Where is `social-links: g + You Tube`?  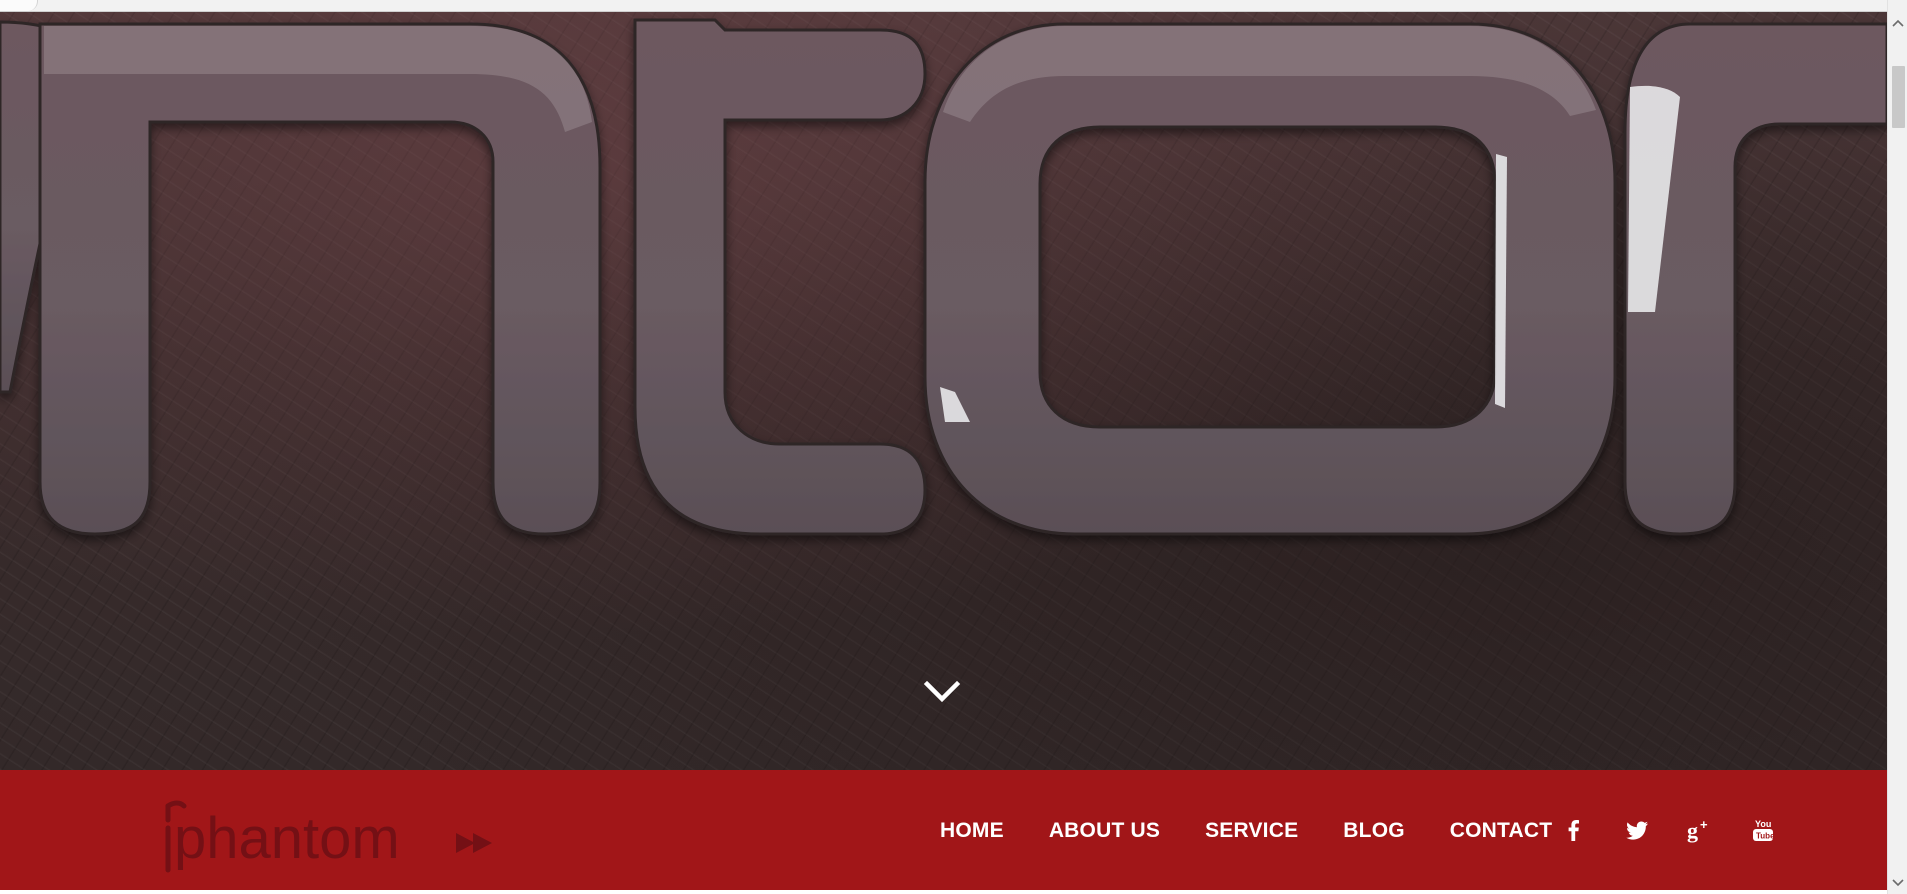
social-links: g + You Tube is located at coordinates (1668, 830).